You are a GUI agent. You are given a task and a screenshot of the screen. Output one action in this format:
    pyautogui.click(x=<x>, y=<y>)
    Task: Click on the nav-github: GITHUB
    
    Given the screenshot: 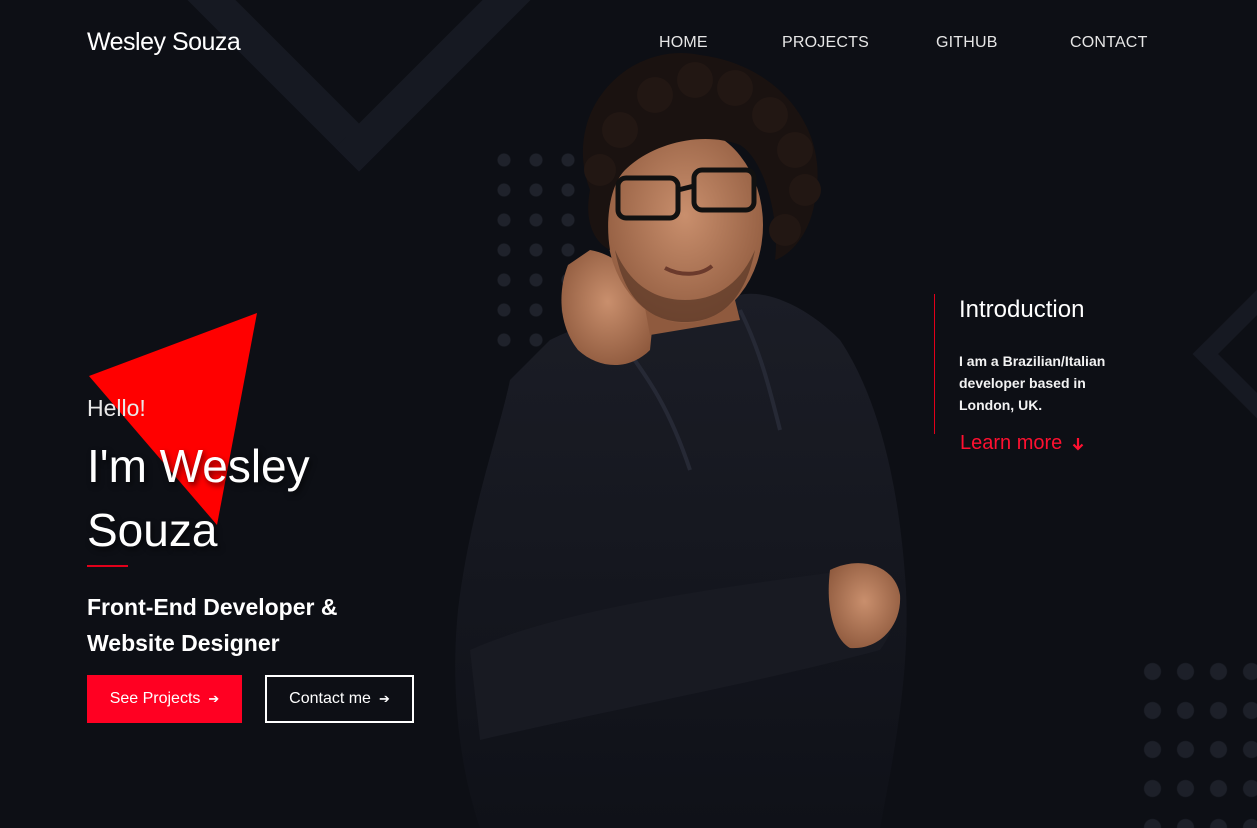 What is the action you would take?
    pyautogui.click(x=967, y=43)
    